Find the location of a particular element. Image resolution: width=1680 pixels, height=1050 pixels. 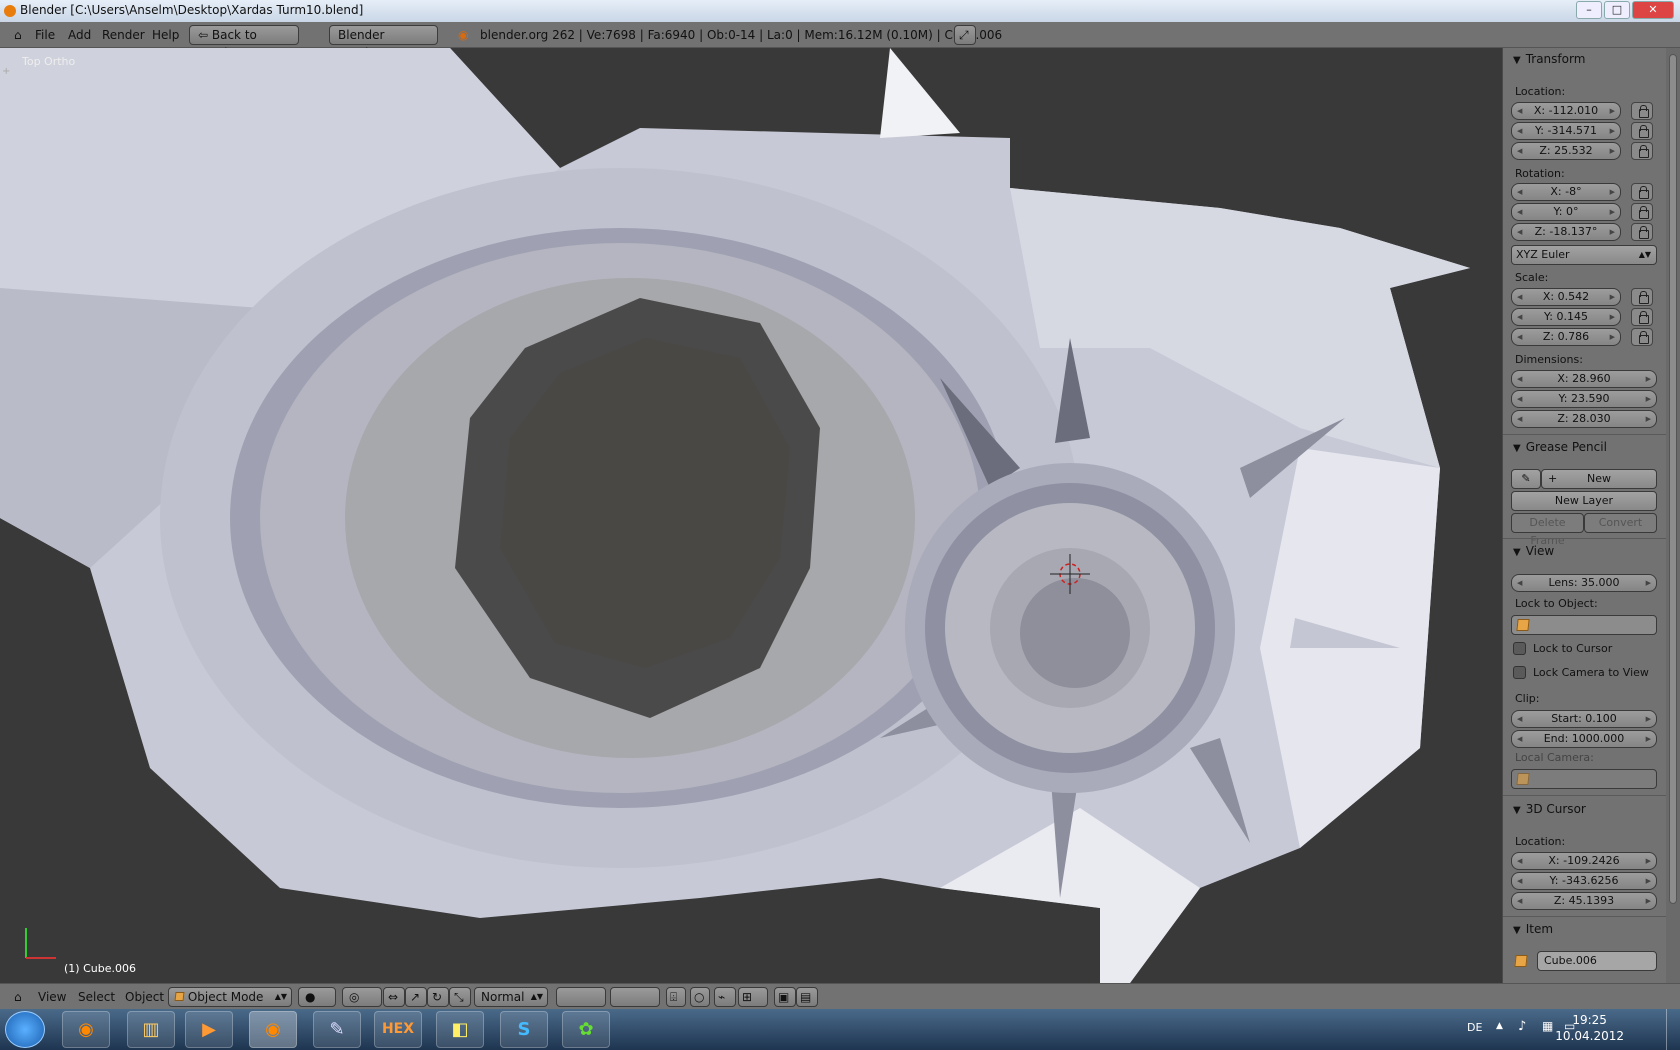

menu-view: View is located at coordinates (52, 997).